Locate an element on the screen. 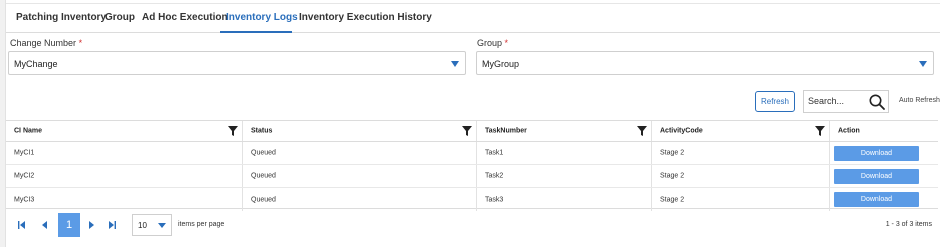 This screenshot has width=940, height=247. last-page-icon is located at coordinates (112, 225).